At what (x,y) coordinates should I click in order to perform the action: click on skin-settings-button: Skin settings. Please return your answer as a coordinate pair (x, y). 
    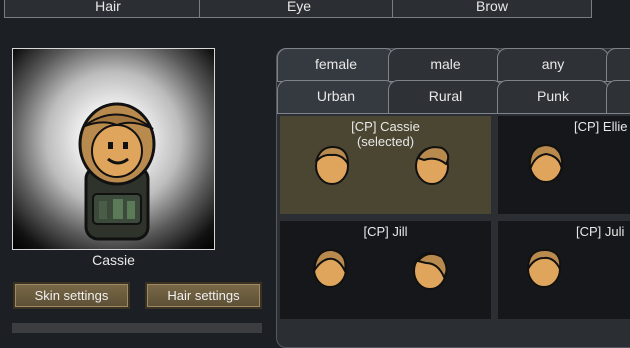
    Looking at the image, I should click on (71, 295).